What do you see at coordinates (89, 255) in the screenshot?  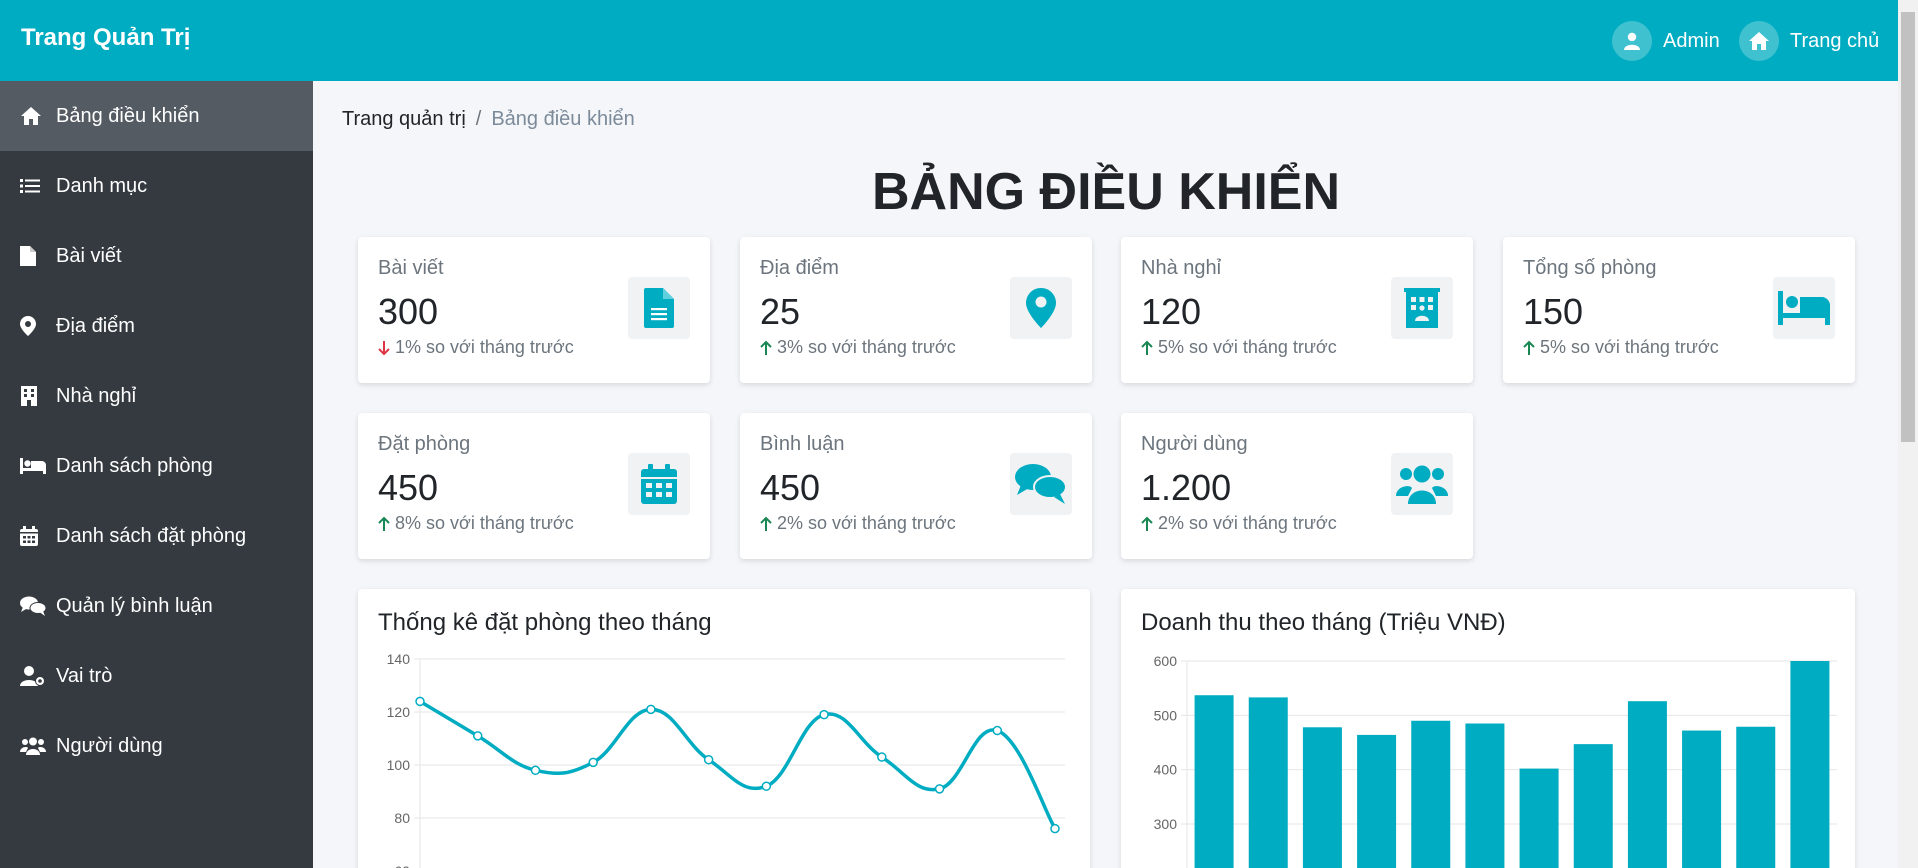 I see `sidebar-item-label: Bài viết` at bounding box center [89, 255].